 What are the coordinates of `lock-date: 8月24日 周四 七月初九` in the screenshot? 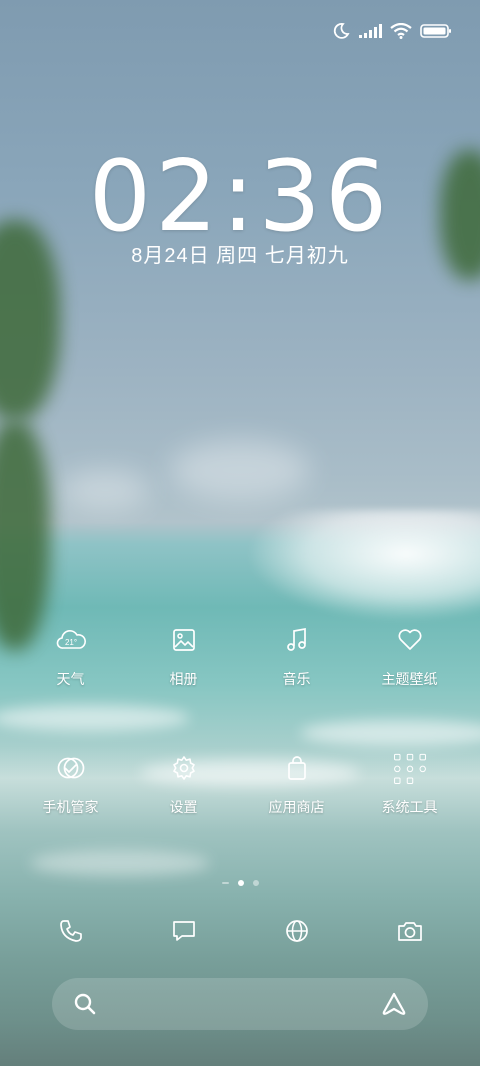 It's located at (240, 256).